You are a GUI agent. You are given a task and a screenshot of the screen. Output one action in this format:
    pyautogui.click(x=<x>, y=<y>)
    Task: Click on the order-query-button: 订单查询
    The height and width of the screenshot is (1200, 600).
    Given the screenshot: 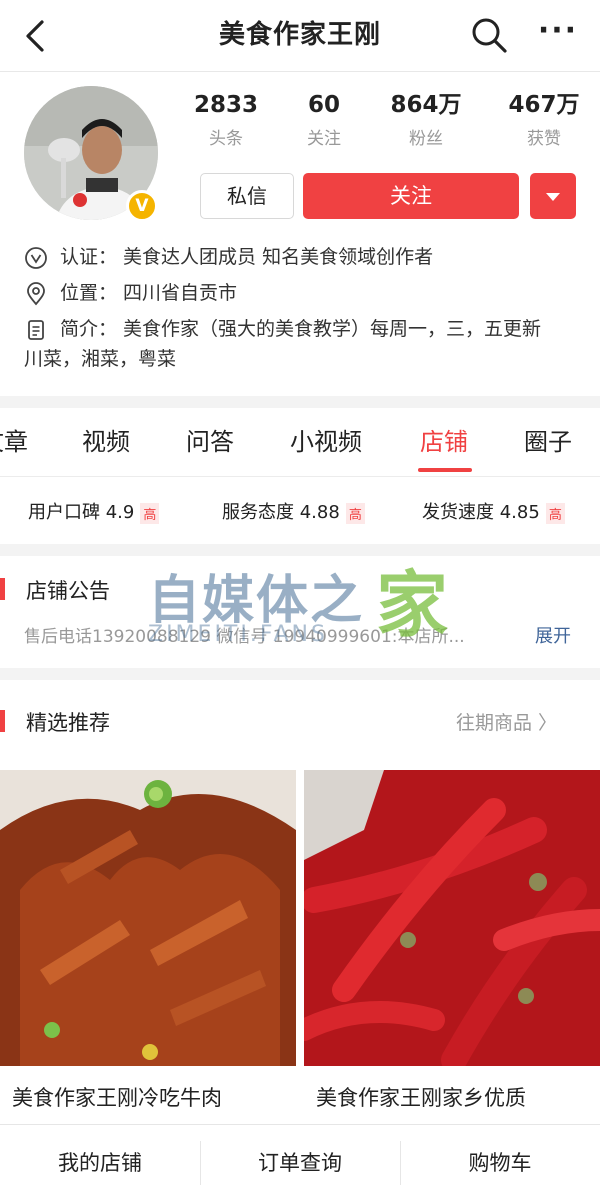 What is the action you would take?
    pyautogui.click(x=300, y=1162)
    